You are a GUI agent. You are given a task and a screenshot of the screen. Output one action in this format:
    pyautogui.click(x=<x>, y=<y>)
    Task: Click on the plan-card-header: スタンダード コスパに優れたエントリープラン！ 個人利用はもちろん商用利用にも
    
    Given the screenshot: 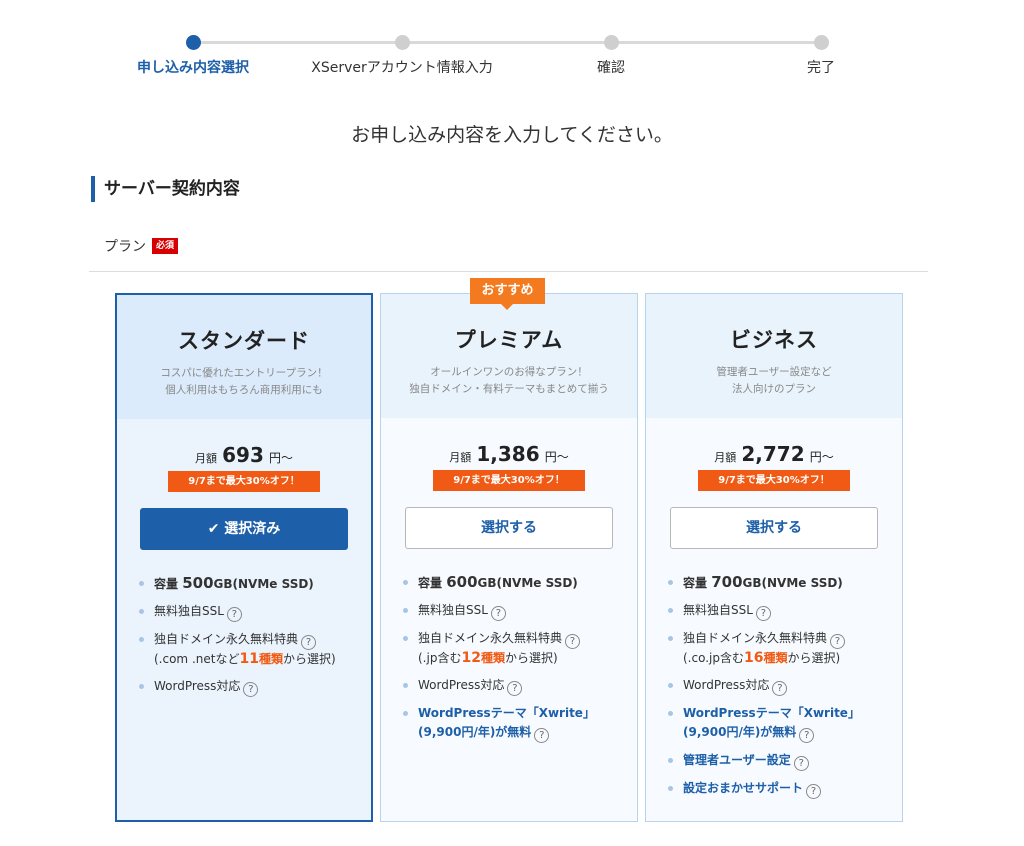 What is the action you would take?
    pyautogui.click(x=244, y=357)
    